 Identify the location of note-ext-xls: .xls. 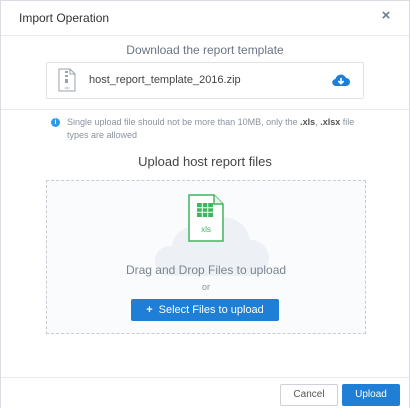
(308, 122).